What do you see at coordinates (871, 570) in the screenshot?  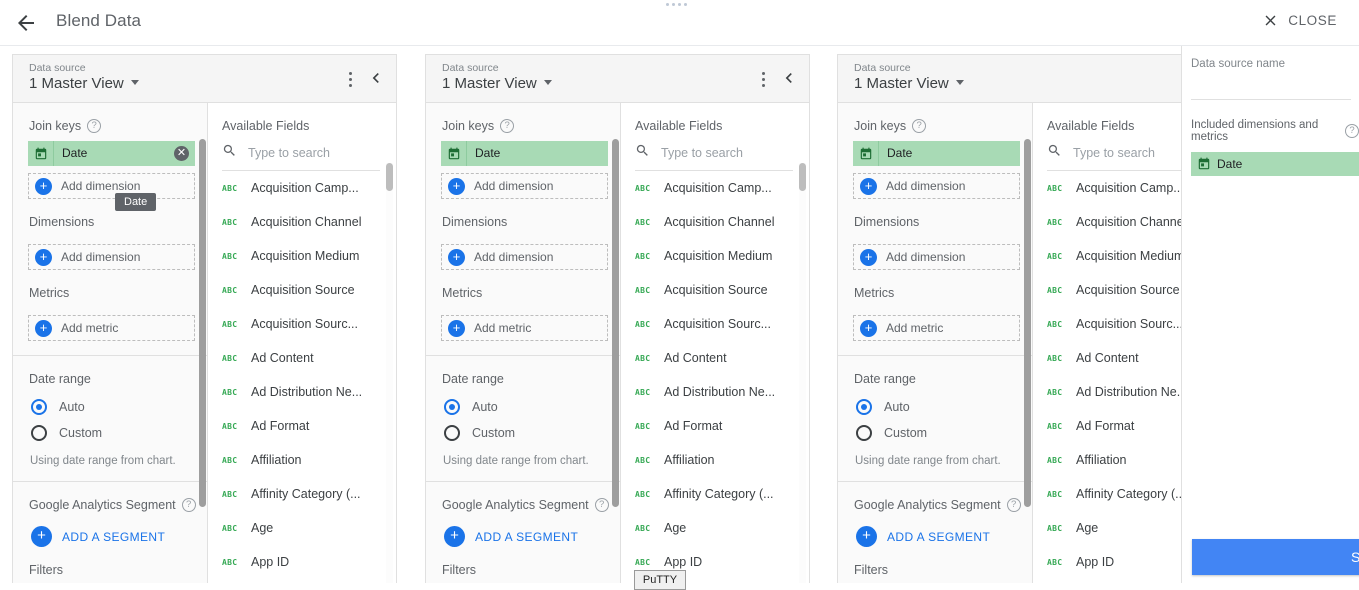 I see `filters-label: Filters` at bounding box center [871, 570].